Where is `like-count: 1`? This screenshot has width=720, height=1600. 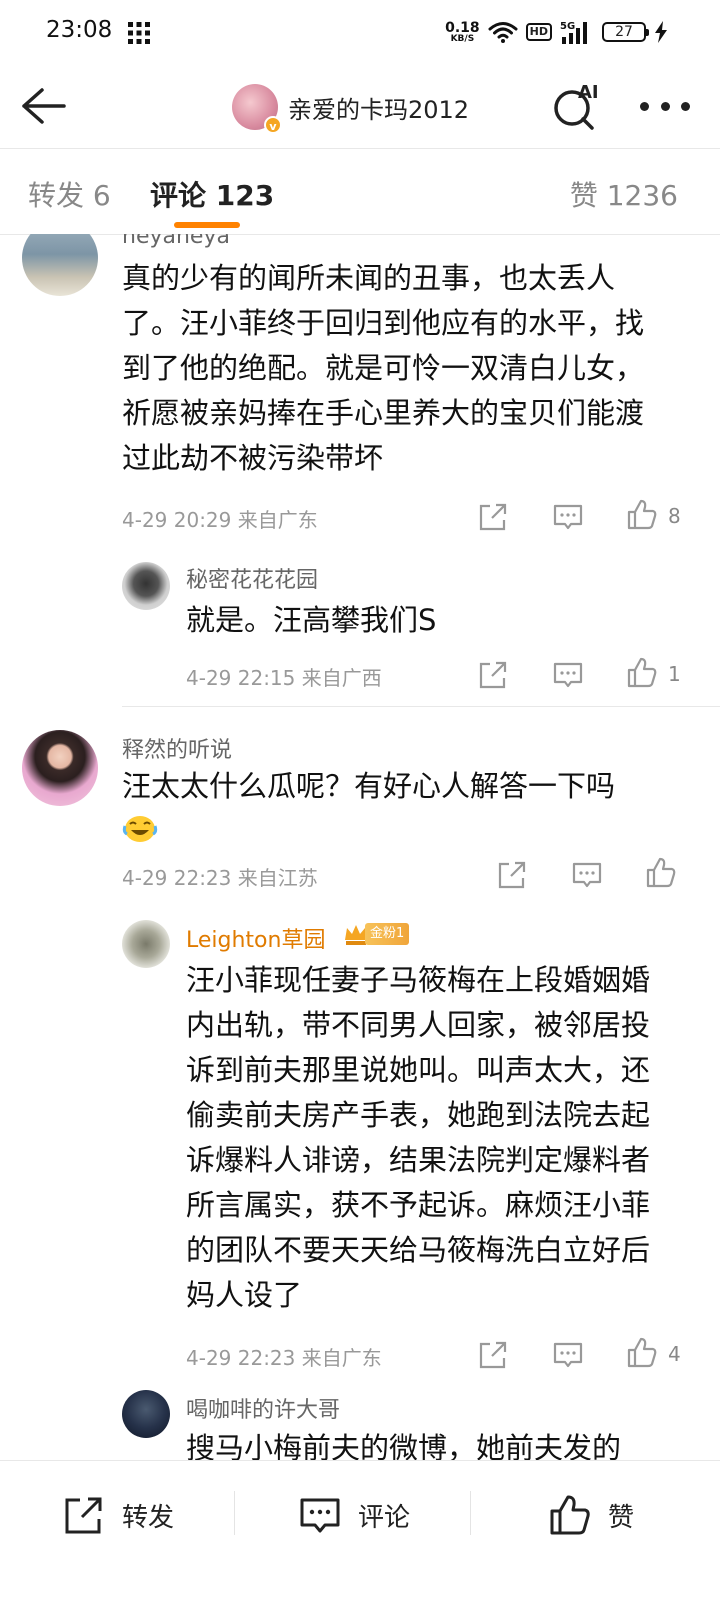 like-count: 1 is located at coordinates (674, 674).